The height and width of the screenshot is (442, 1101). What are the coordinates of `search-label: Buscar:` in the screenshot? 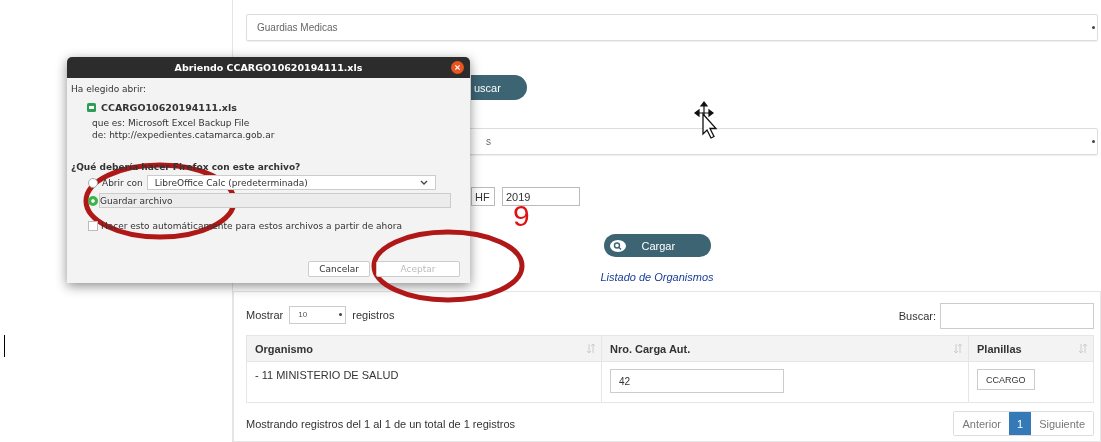 It's located at (917, 316).